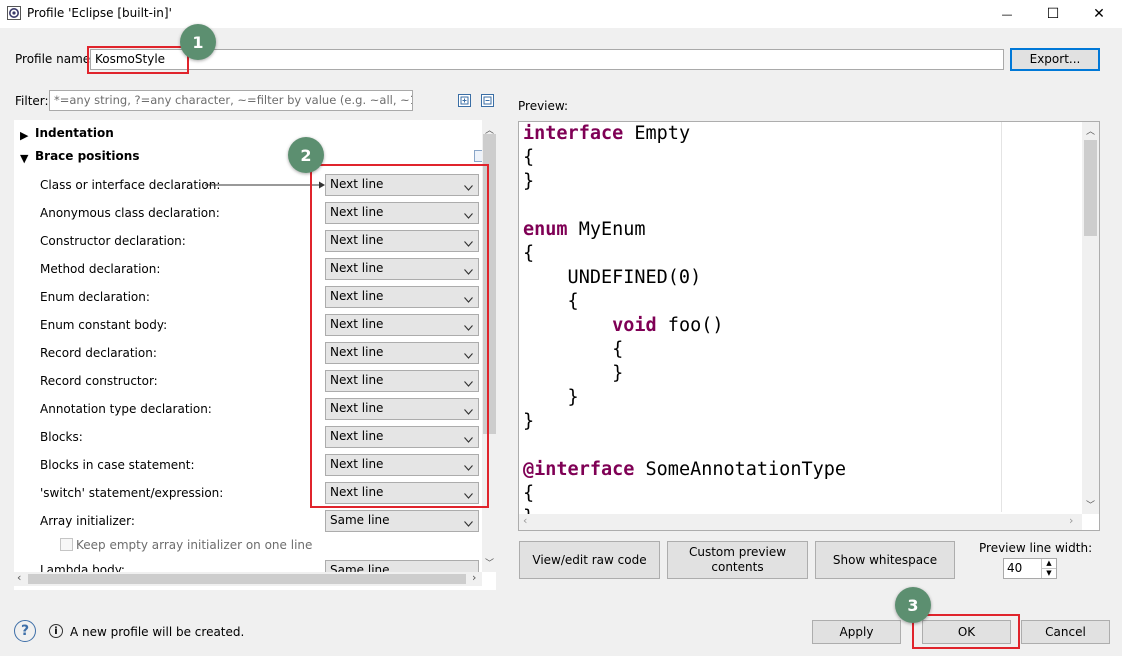 This screenshot has width=1122, height=656. I want to click on status-message: A new profile will be created., so click(157, 632).